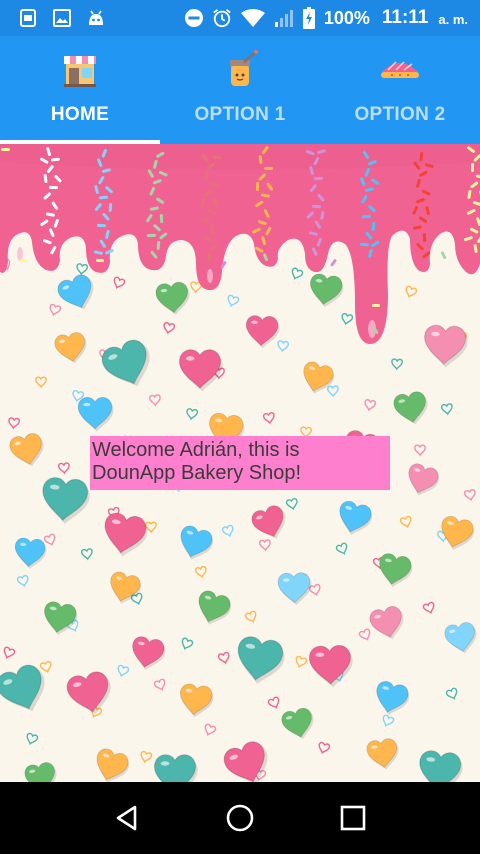 Image resolution: width=480 pixels, height=854 pixels. What do you see at coordinates (222, 18) in the screenshot?
I see `alarm-icon` at bounding box center [222, 18].